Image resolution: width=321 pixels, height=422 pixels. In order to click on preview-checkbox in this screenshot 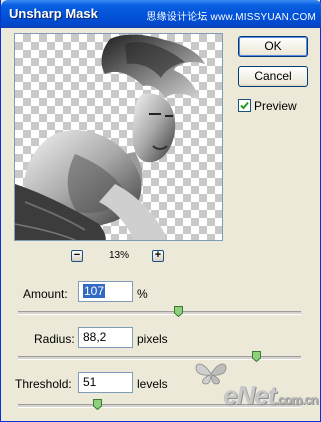, I will do `click(244, 105)`.